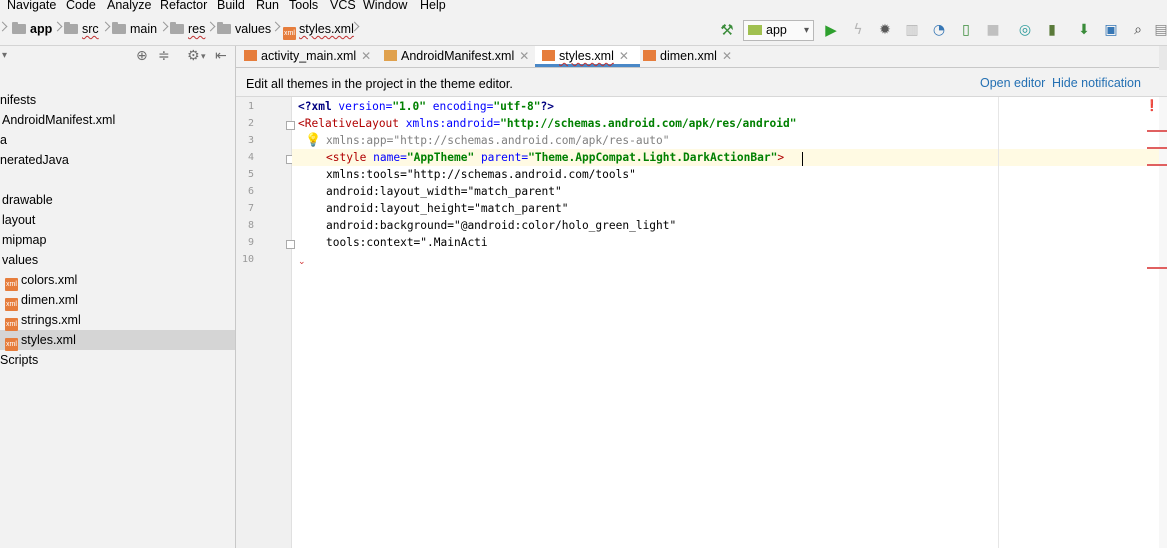 The width and height of the screenshot is (1167, 548). I want to click on text-caret, so click(802, 159).